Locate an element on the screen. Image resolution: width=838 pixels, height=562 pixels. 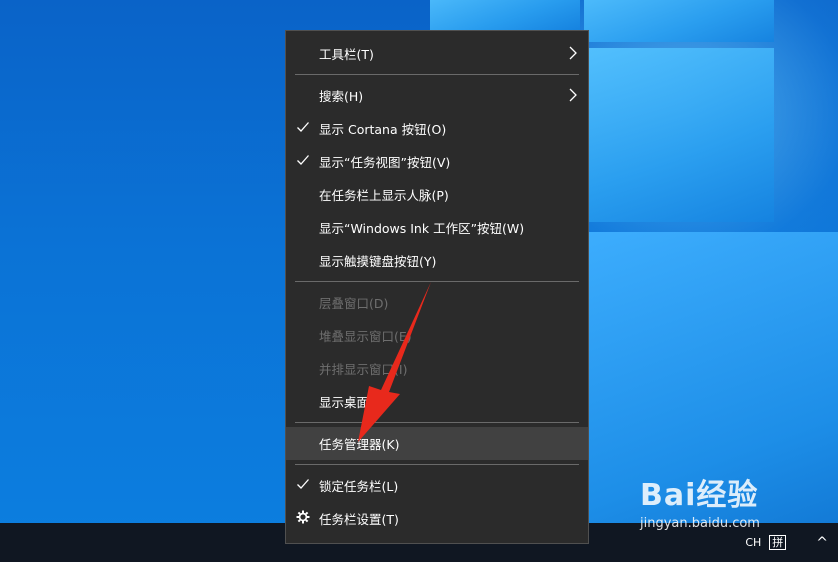
menu-item-label: 任务栏设置(T) is located at coordinates (359, 519).